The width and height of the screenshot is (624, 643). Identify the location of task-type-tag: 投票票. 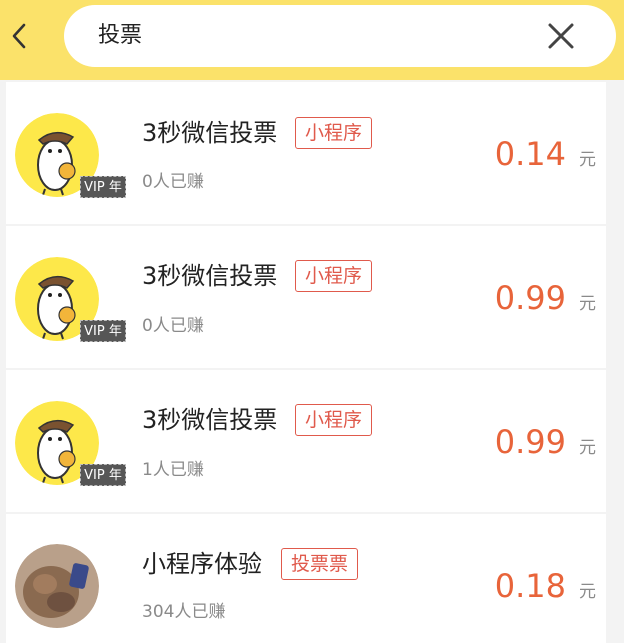
(320, 564).